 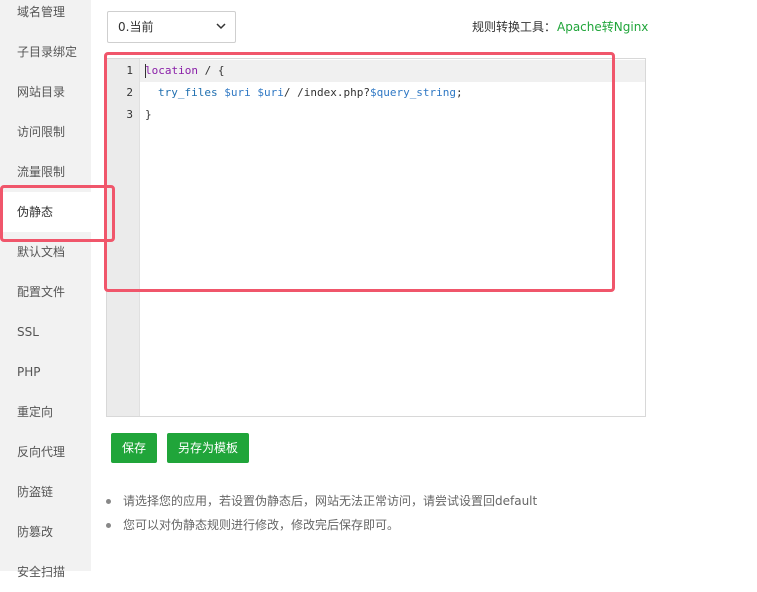 I want to click on sidebar-item-config-file: 配置文件, so click(x=45, y=292).